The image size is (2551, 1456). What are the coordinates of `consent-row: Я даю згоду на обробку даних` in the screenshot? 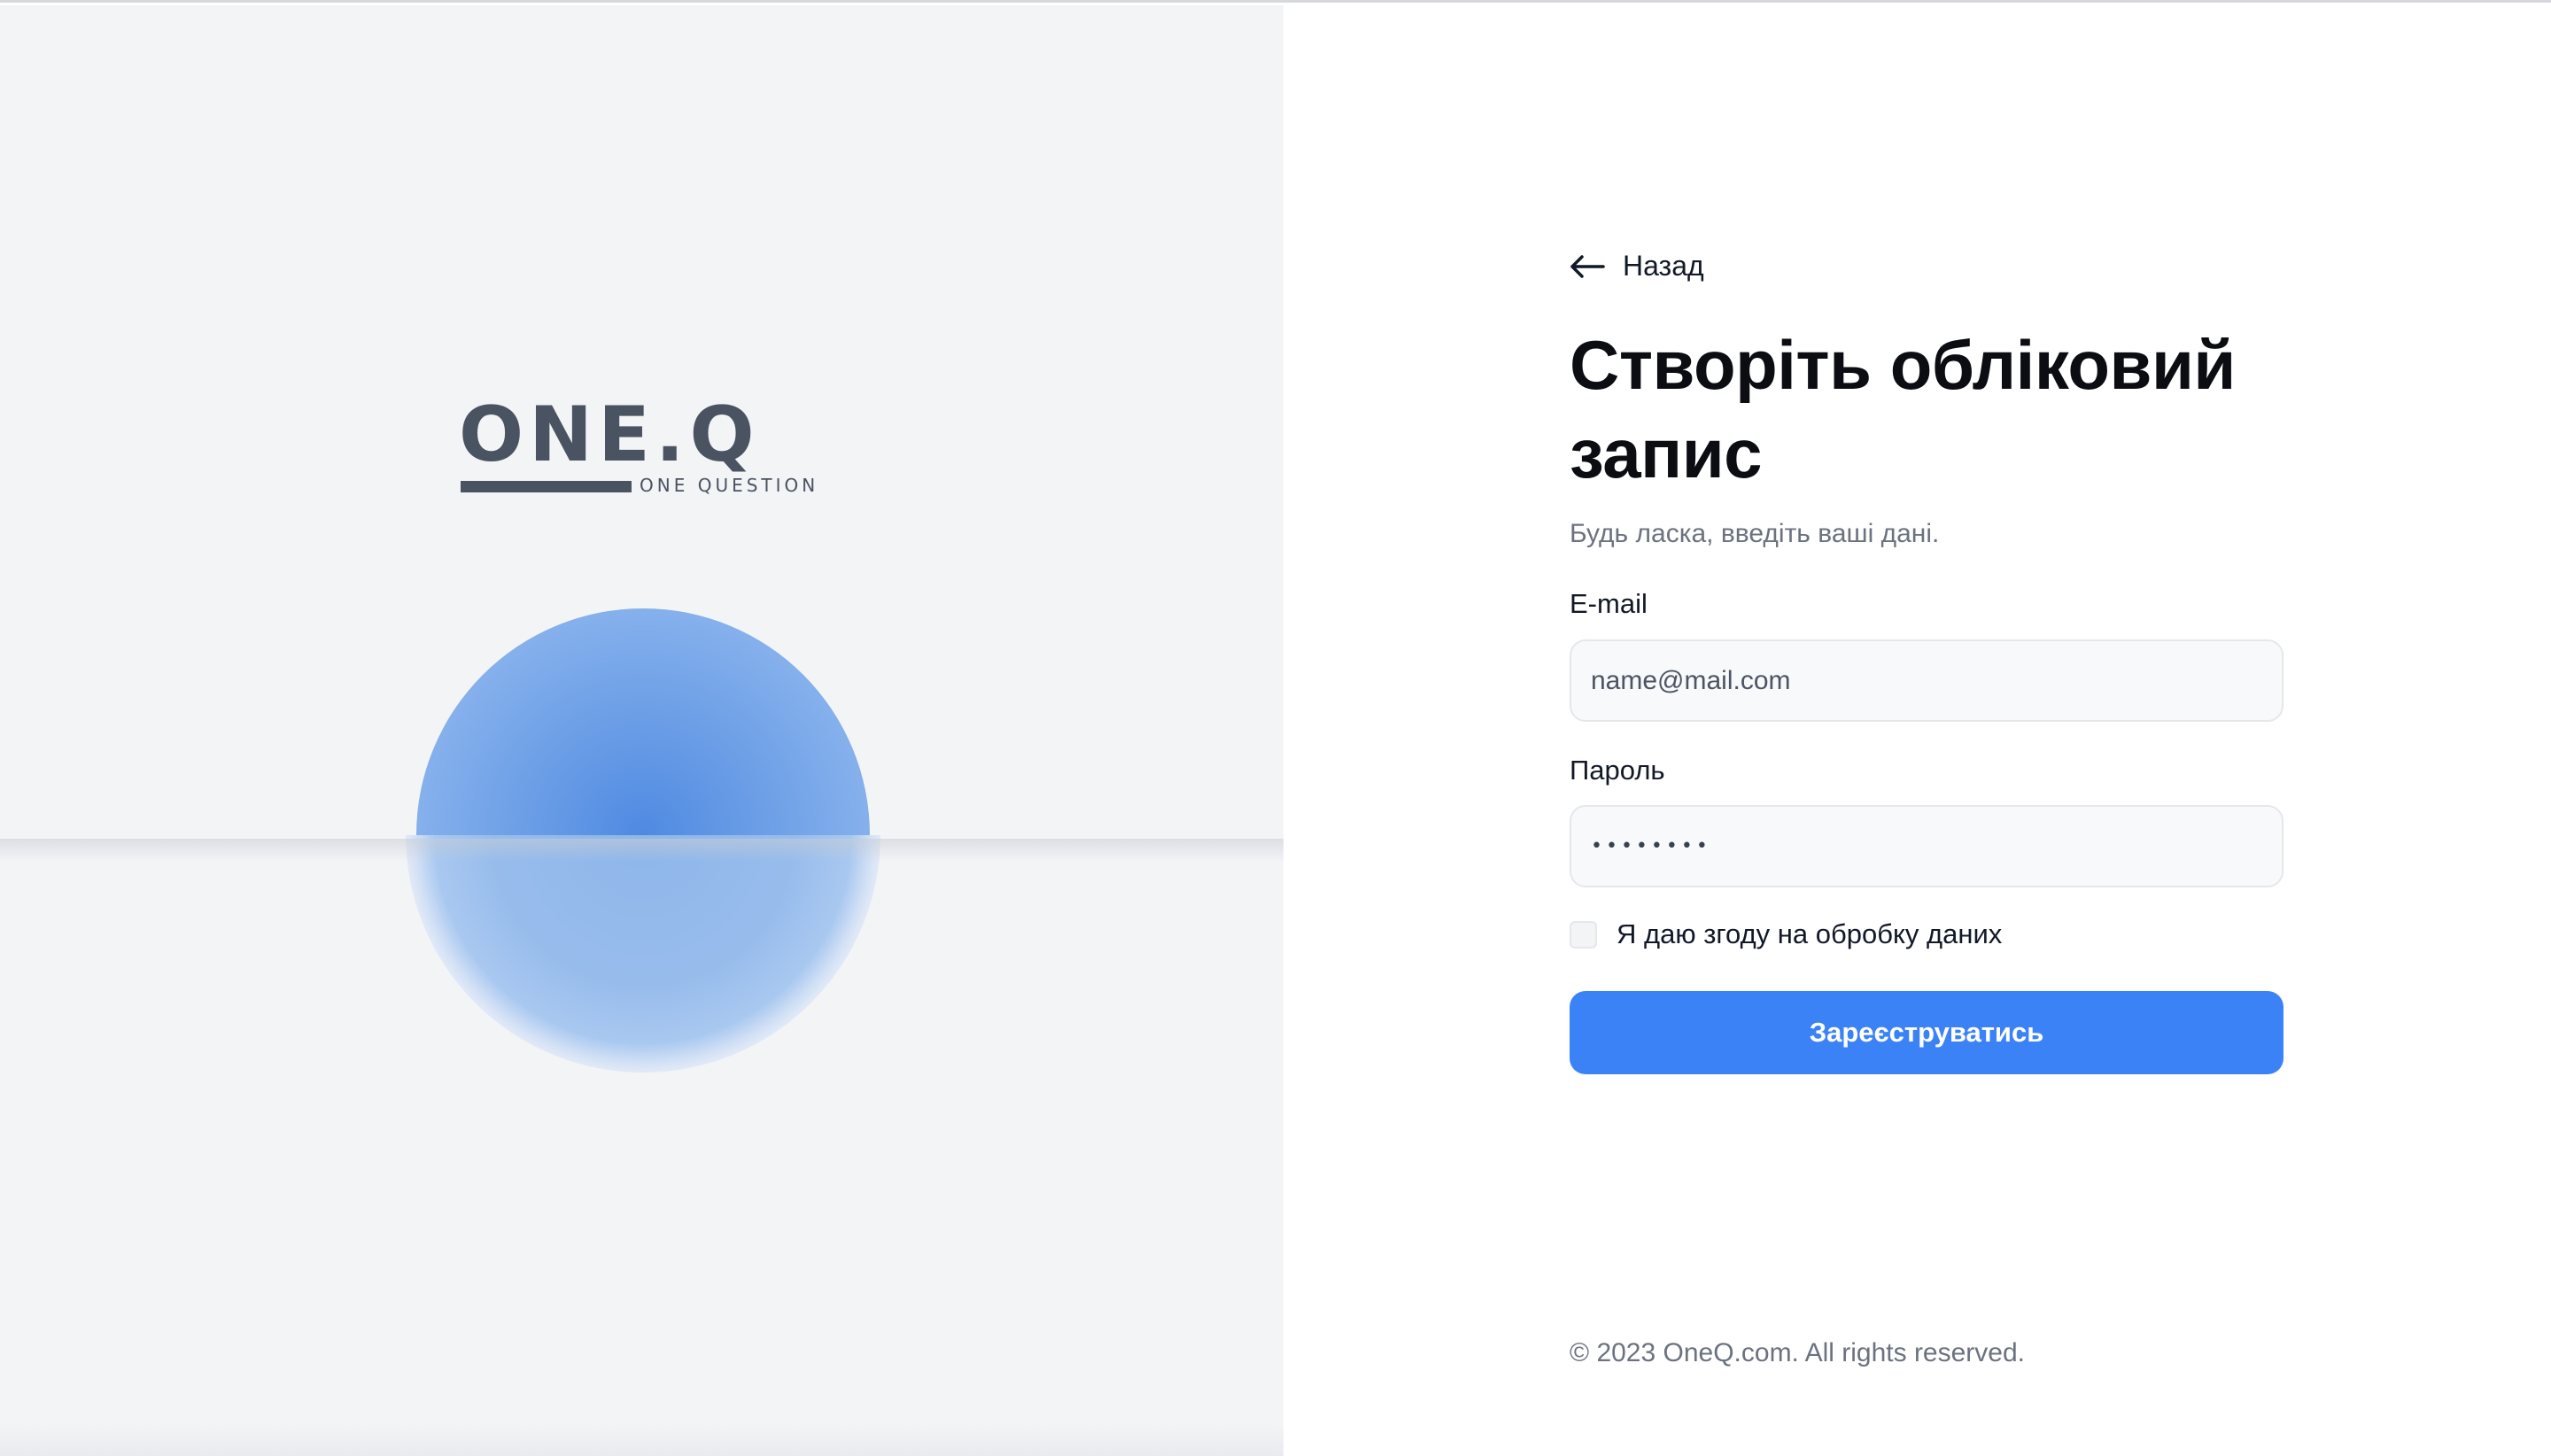 It's located at (1786, 934).